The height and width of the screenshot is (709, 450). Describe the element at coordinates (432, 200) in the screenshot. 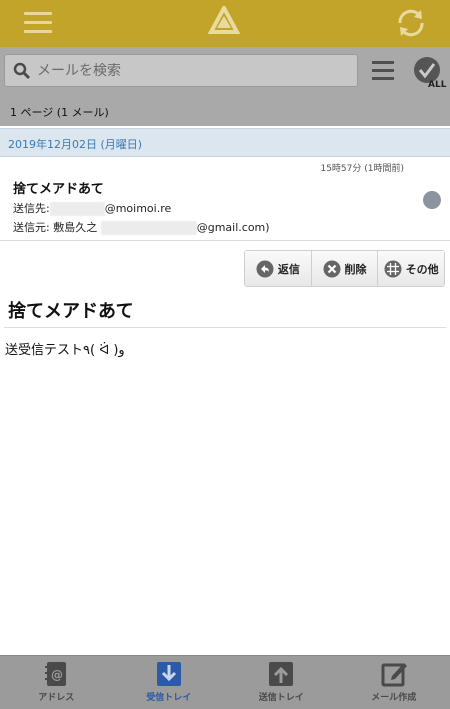

I see `read-status-dot` at that location.